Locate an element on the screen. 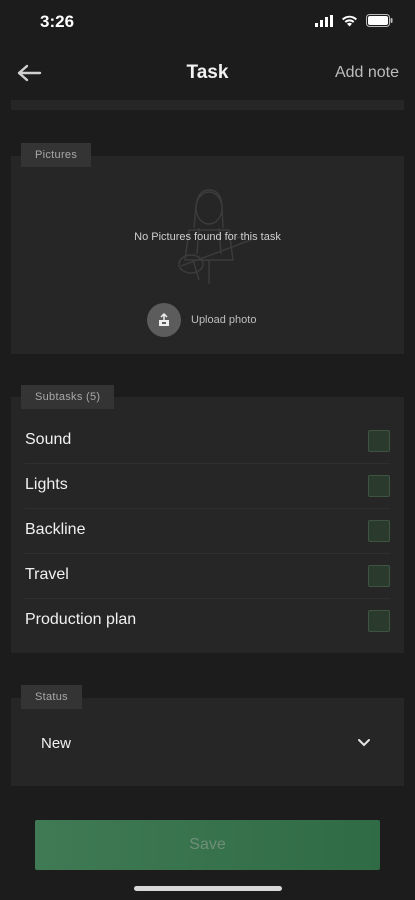 The width and height of the screenshot is (415, 900). upload-icon is located at coordinates (164, 319).